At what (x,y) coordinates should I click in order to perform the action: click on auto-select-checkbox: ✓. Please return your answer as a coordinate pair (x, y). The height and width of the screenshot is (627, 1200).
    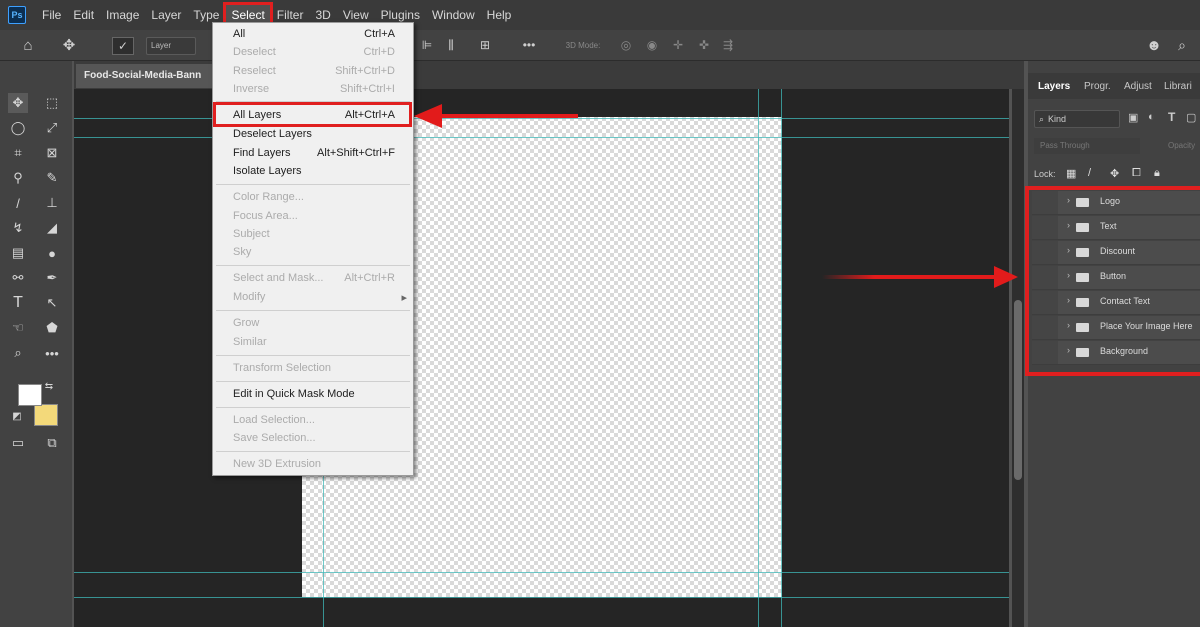
    Looking at the image, I should click on (123, 46).